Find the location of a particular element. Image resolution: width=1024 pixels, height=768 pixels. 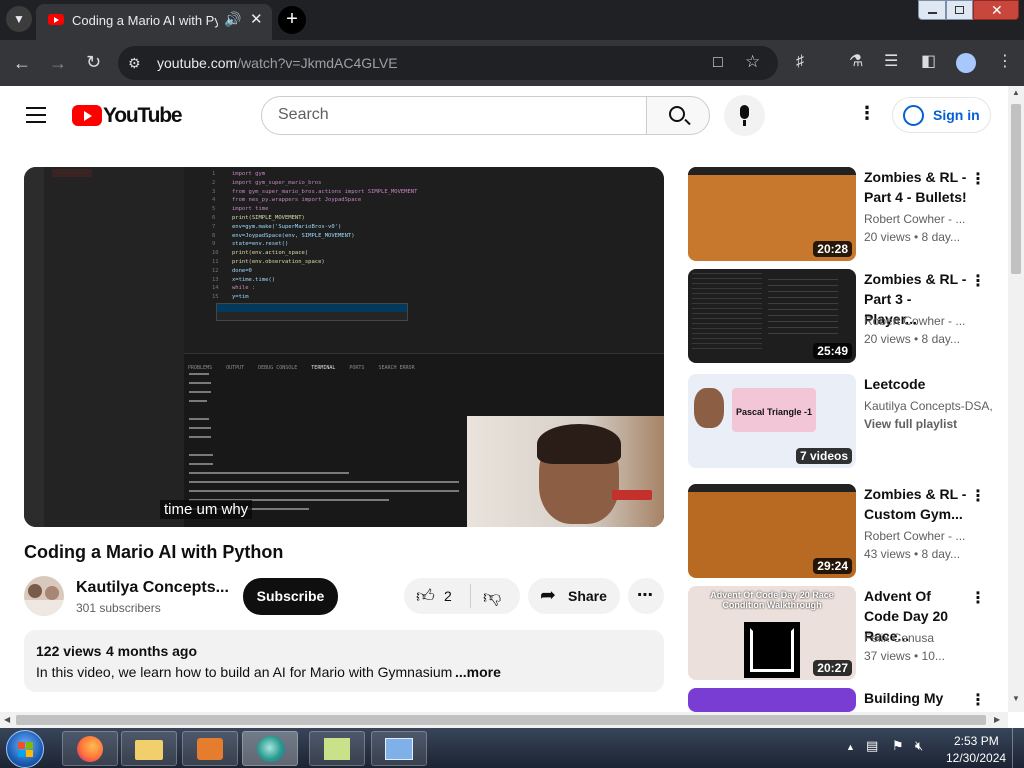

profile-avatar-icon is located at coordinates (966, 63).